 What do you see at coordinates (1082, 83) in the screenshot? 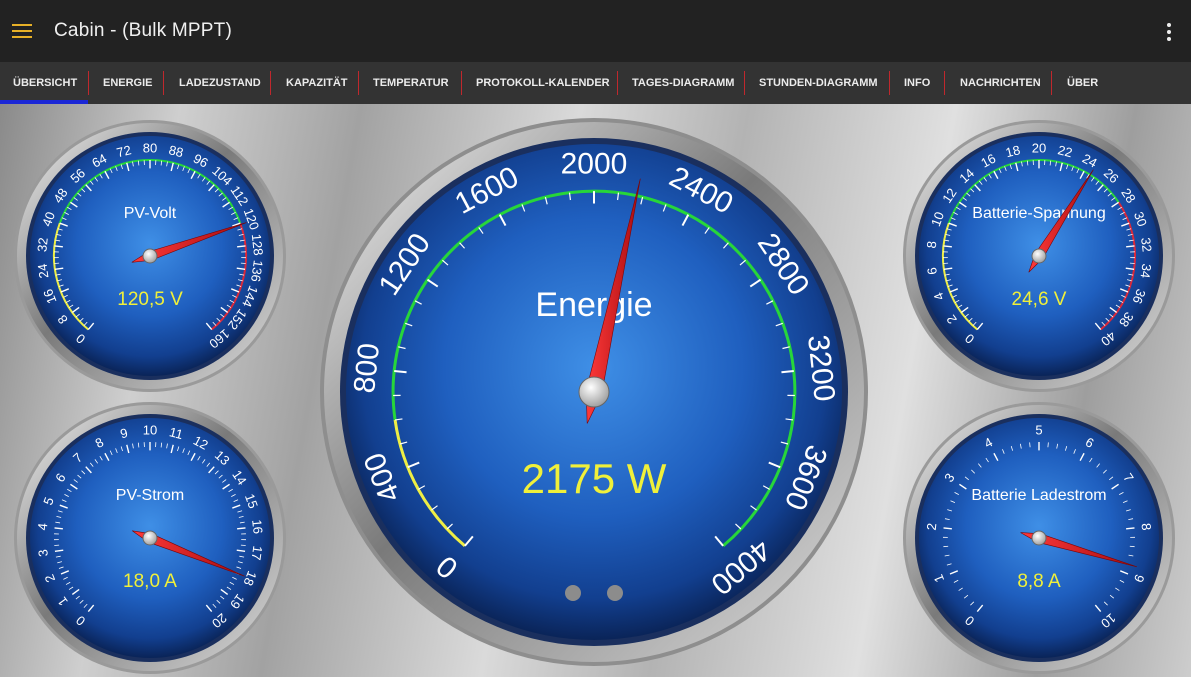
I see `tab-ueber: ÜBER` at bounding box center [1082, 83].